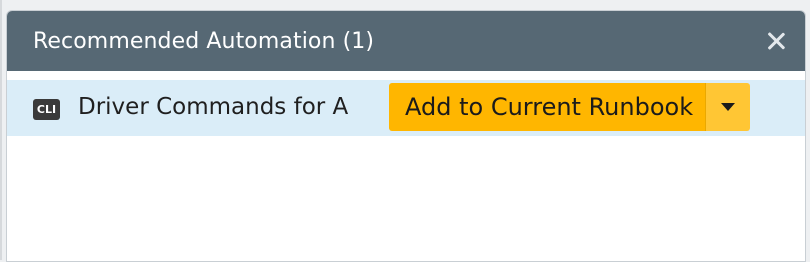 This screenshot has width=810, height=262. What do you see at coordinates (547, 107) in the screenshot?
I see `add-to-current-runbook-button: Add to Current Runbook` at bounding box center [547, 107].